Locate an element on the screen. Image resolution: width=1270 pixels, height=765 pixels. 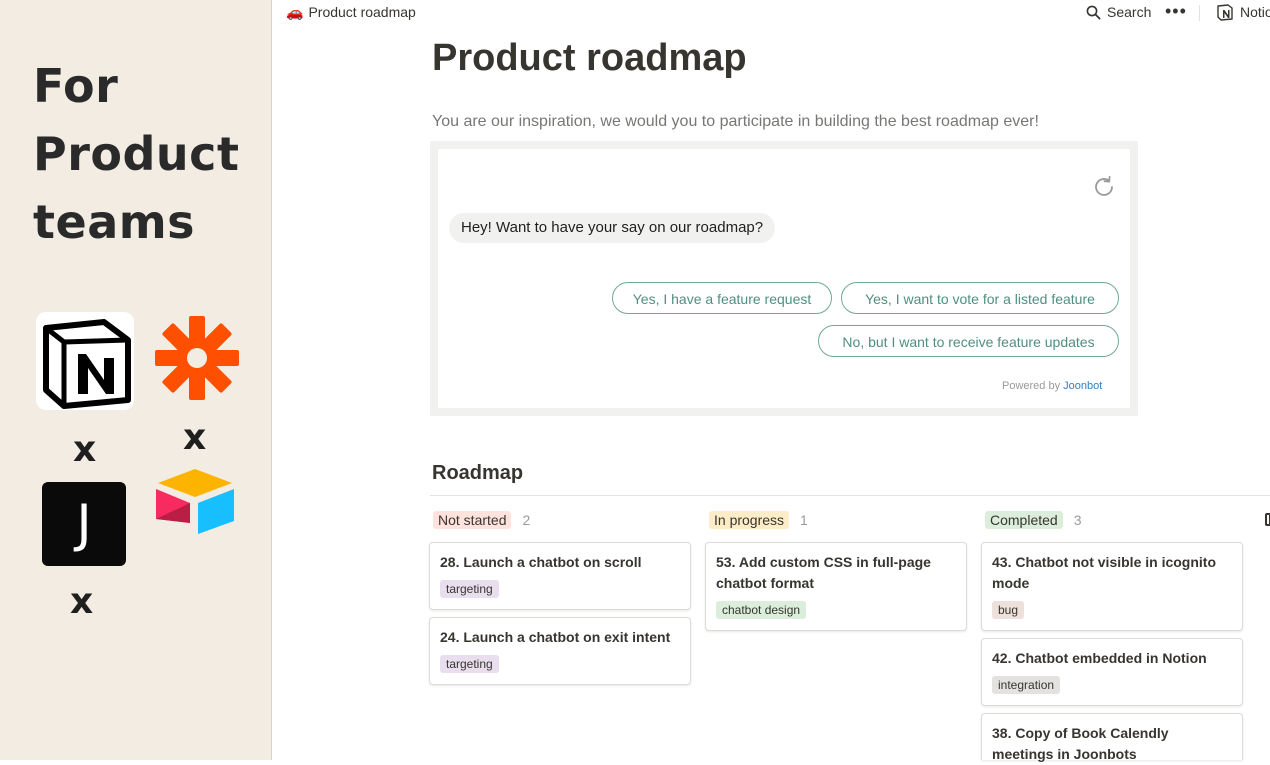
promo-heading: For Product teams is located at coordinates (136, 154).